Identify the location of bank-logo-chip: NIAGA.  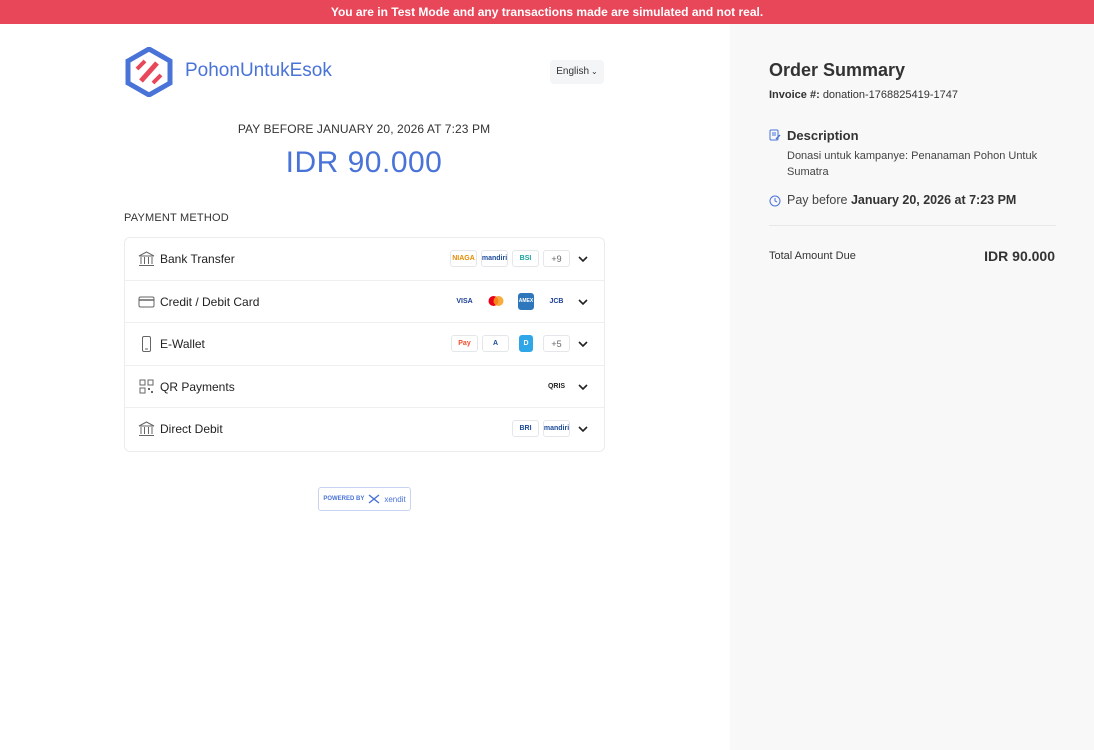
(463, 258).